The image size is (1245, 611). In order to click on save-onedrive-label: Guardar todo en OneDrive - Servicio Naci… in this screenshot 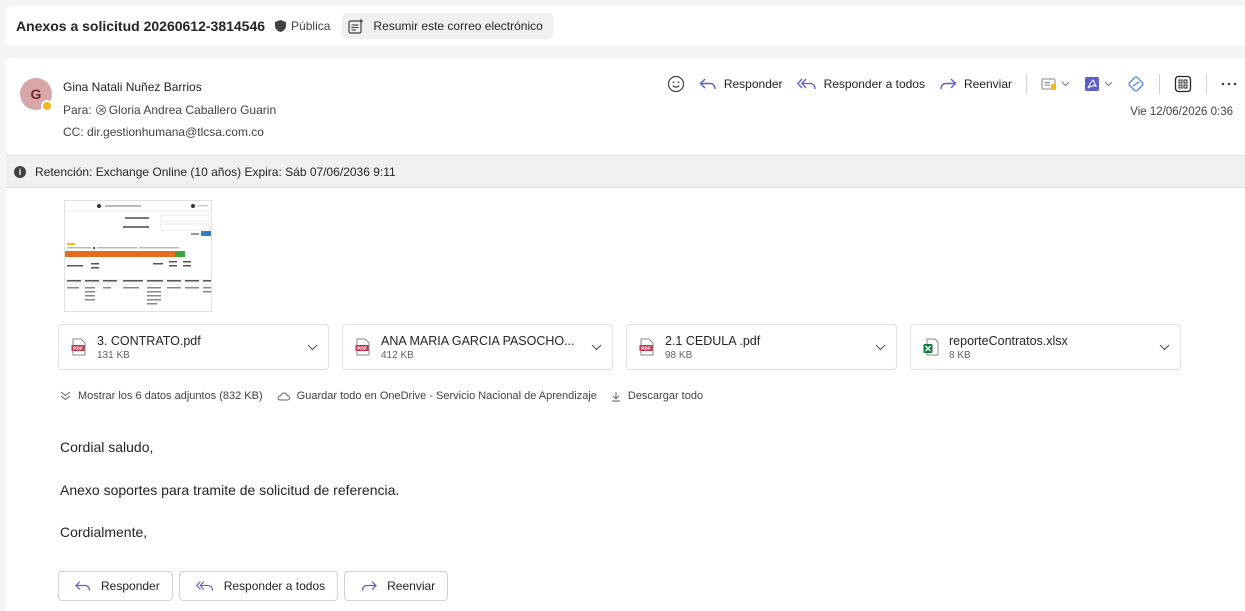, I will do `click(446, 396)`.